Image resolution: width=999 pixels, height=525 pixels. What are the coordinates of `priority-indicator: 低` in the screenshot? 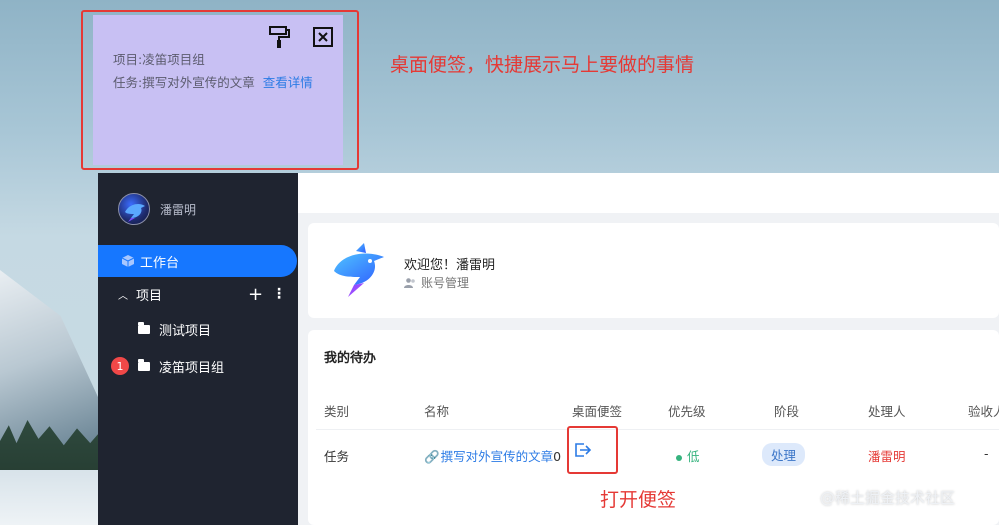 It's located at (688, 455).